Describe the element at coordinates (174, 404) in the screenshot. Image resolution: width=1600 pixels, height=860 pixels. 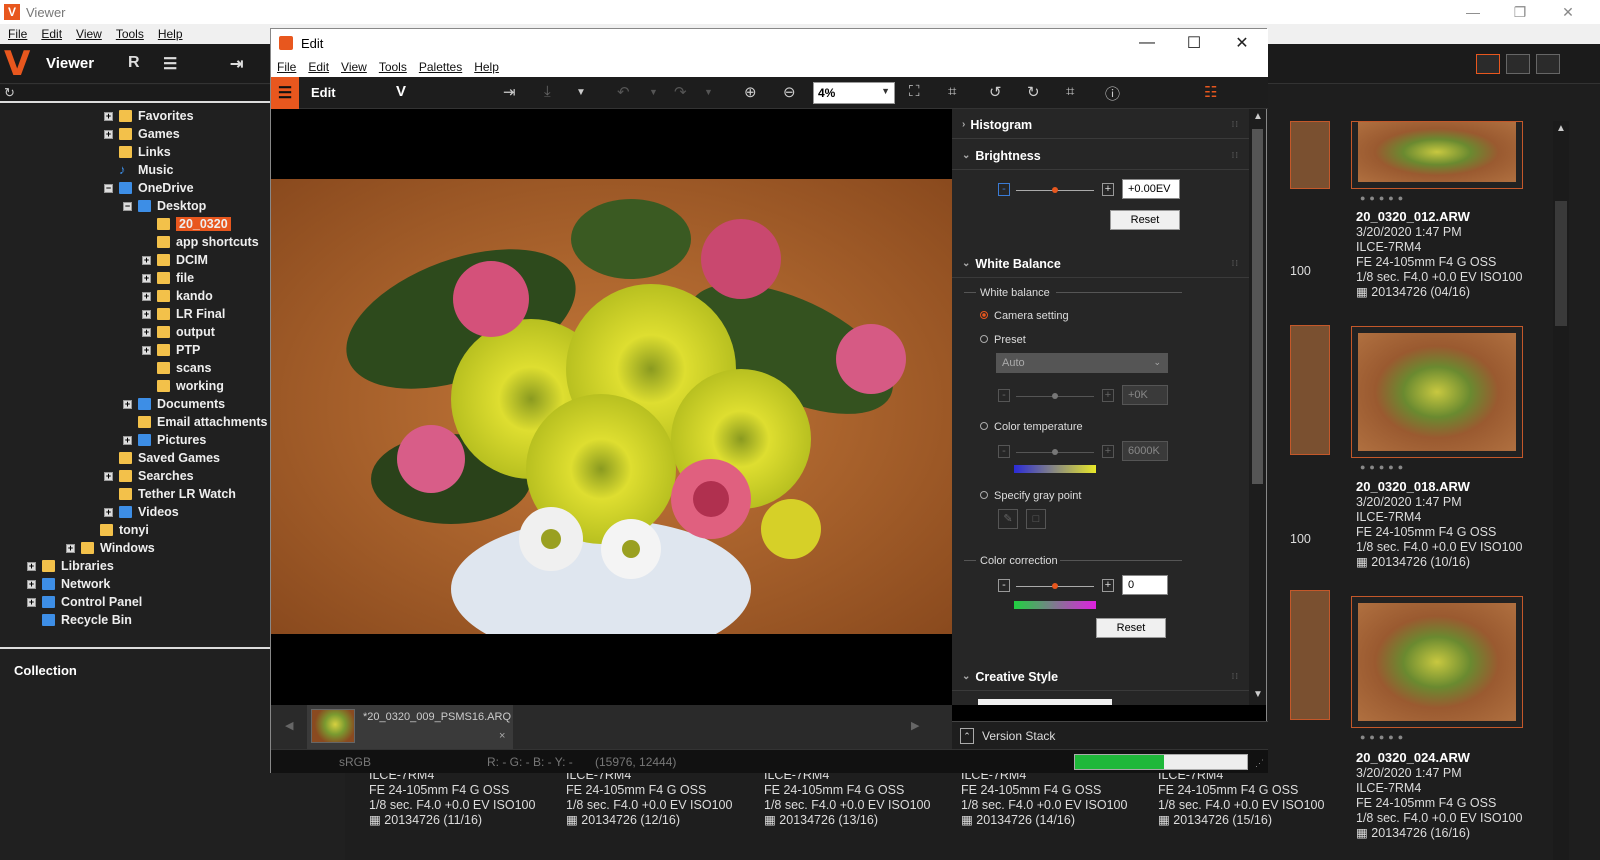
I see `tree-item: + Documents` at that location.